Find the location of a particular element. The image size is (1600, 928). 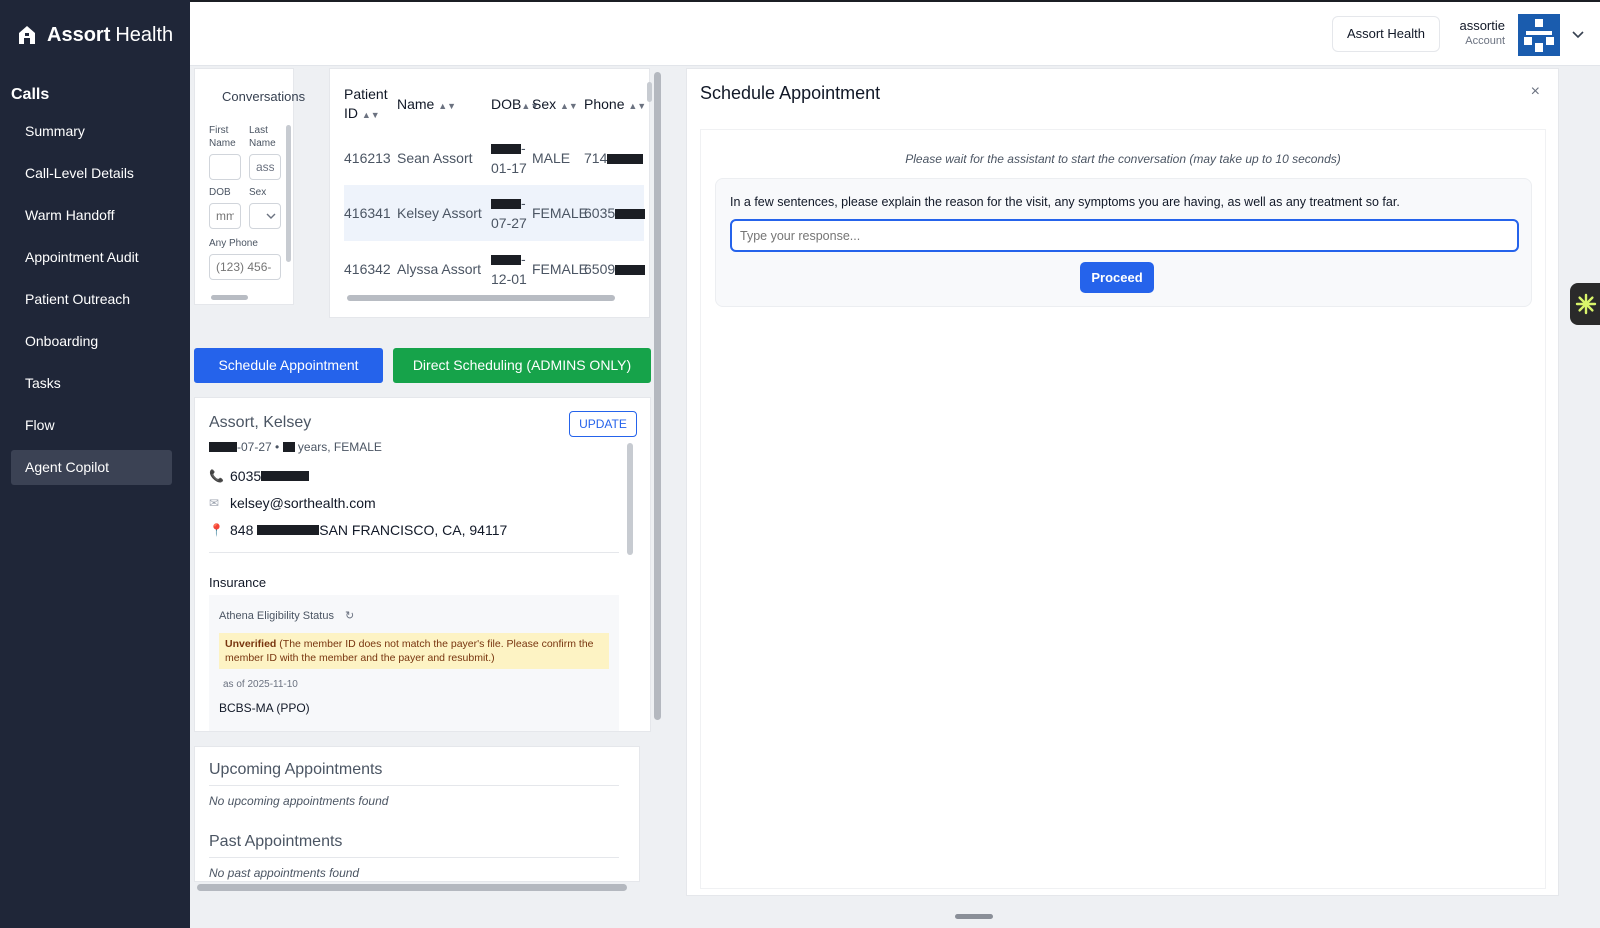

user-name: assortie is located at coordinates (1482, 25).